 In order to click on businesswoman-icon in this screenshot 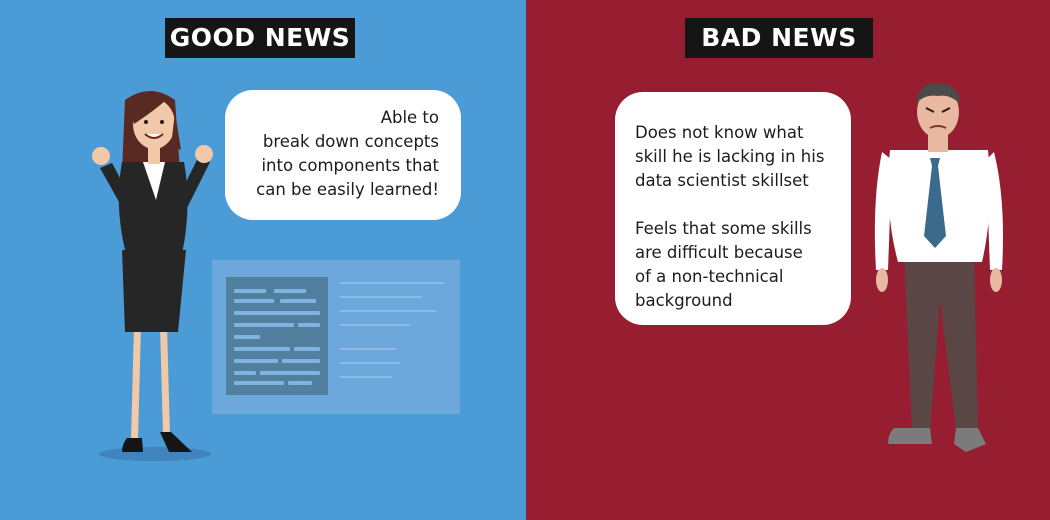, I will do `click(152, 276)`.